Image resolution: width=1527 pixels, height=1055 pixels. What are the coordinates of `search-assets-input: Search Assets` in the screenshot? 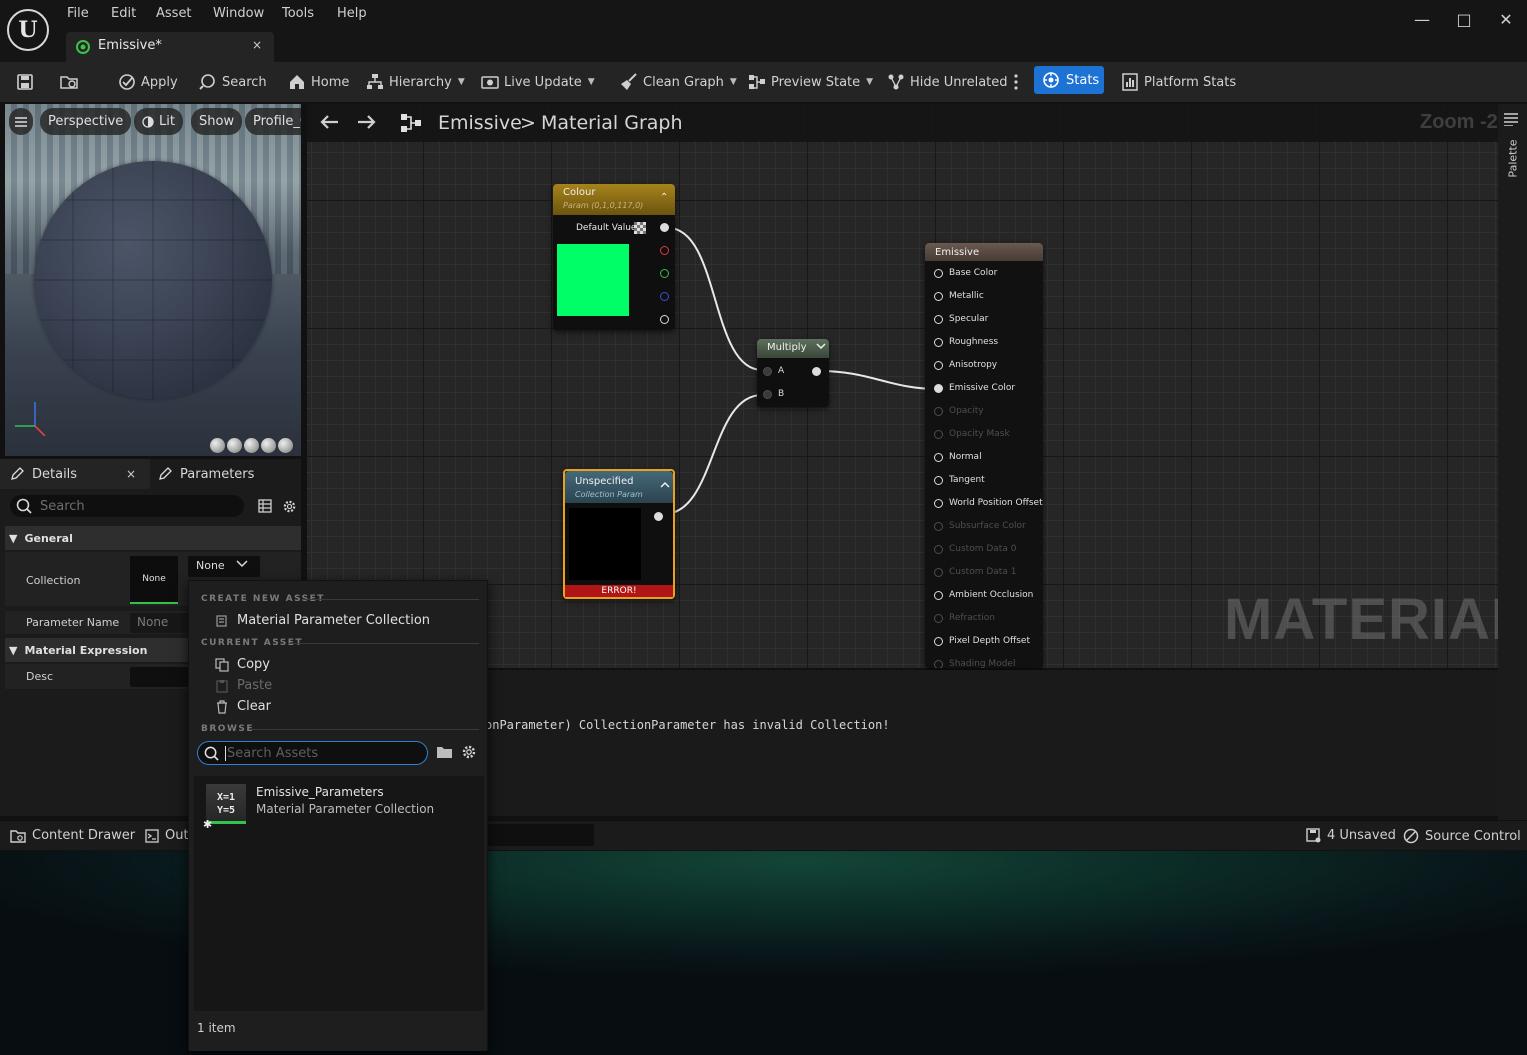 It's located at (312, 753).